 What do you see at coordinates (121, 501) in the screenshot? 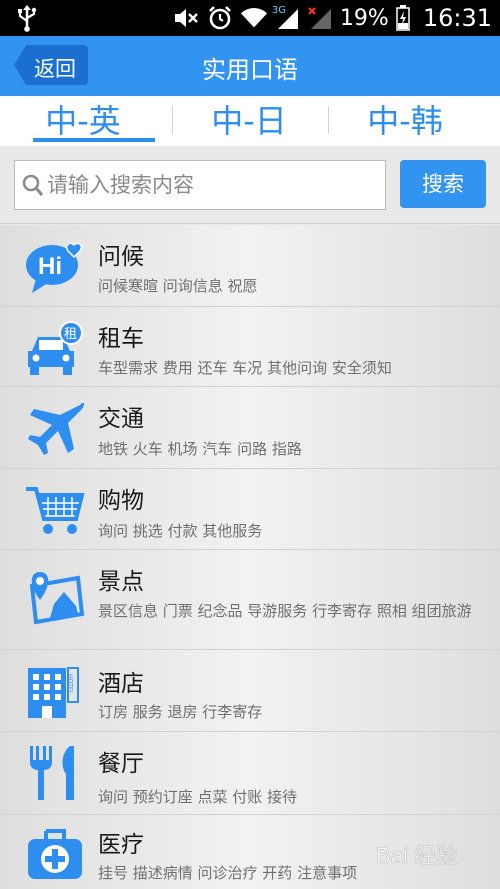
I see `item-title: 购物` at bounding box center [121, 501].